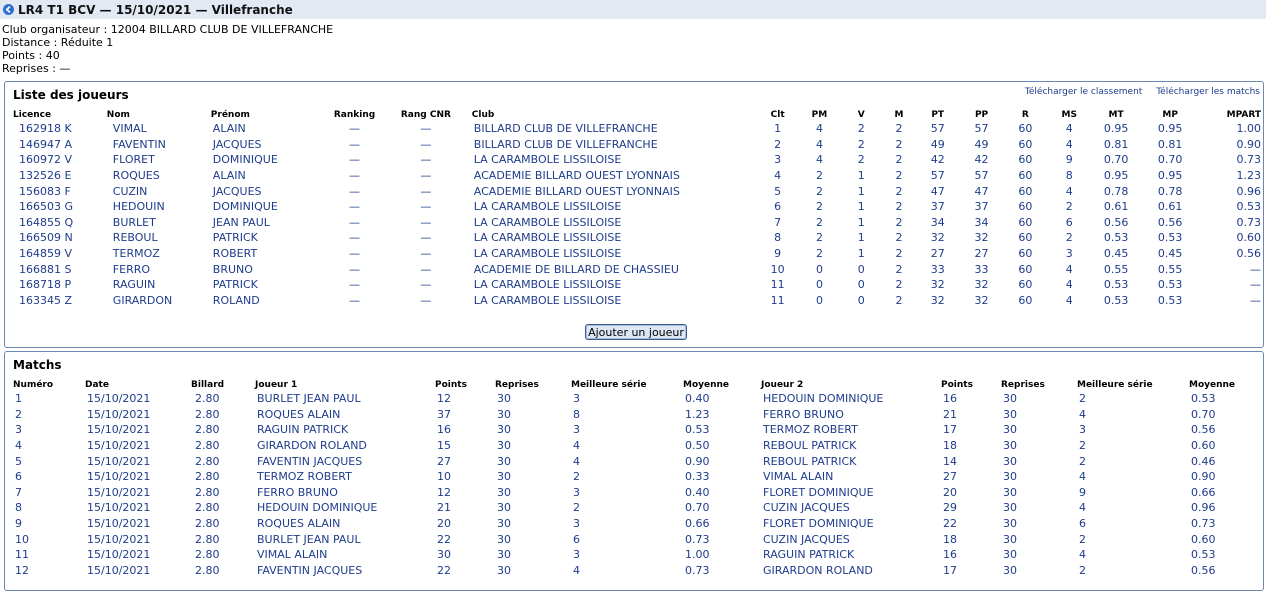 The width and height of the screenshot is (1266, 591). Describe the element at coordinates (1203, 477) in the screenshot. I see `match-cell-moyenne-12: 0.90` at that location.